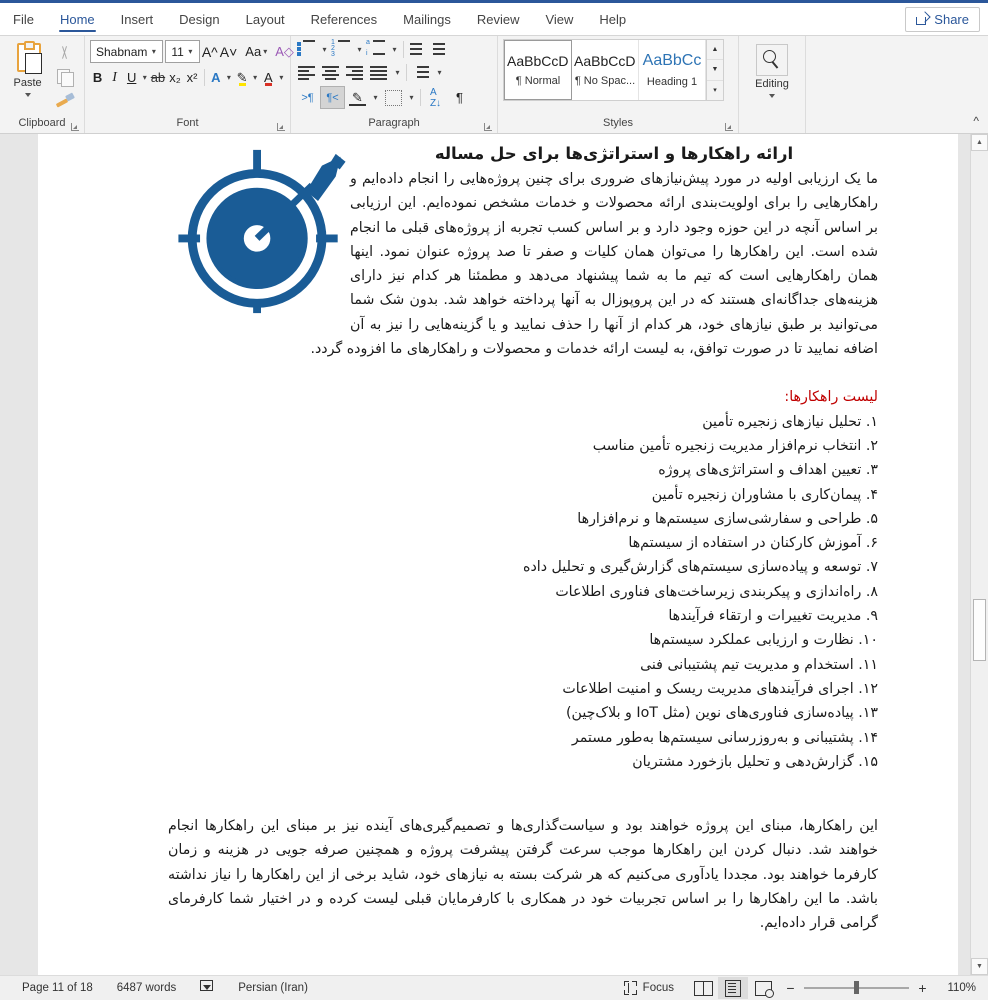 The height and width of the screenshot is (1000, 988). Describe the element at coordinates (427, 19) in the screenshot. I see `tab-mailings: Mailings` at that location.